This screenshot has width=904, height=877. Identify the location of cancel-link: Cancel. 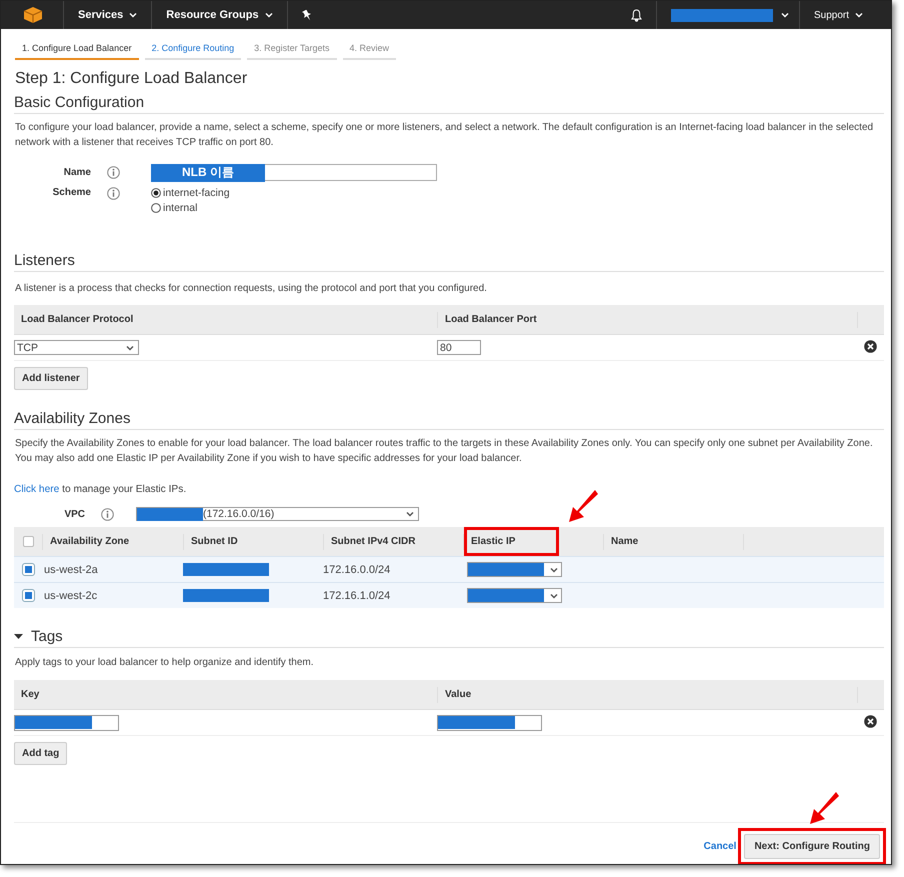
(720, 846).